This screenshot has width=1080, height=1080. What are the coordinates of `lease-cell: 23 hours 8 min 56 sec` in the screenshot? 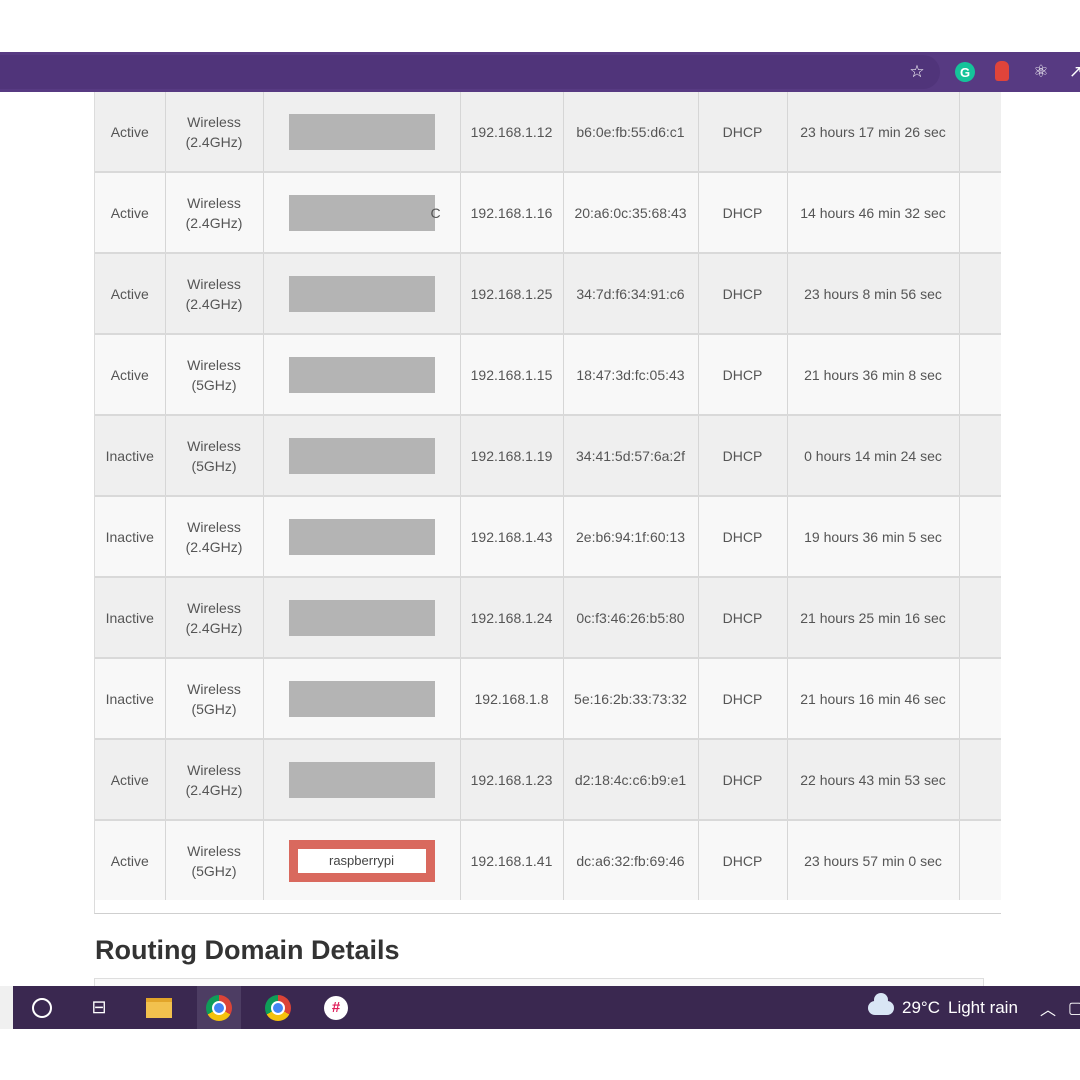 It's located at (873, 293).